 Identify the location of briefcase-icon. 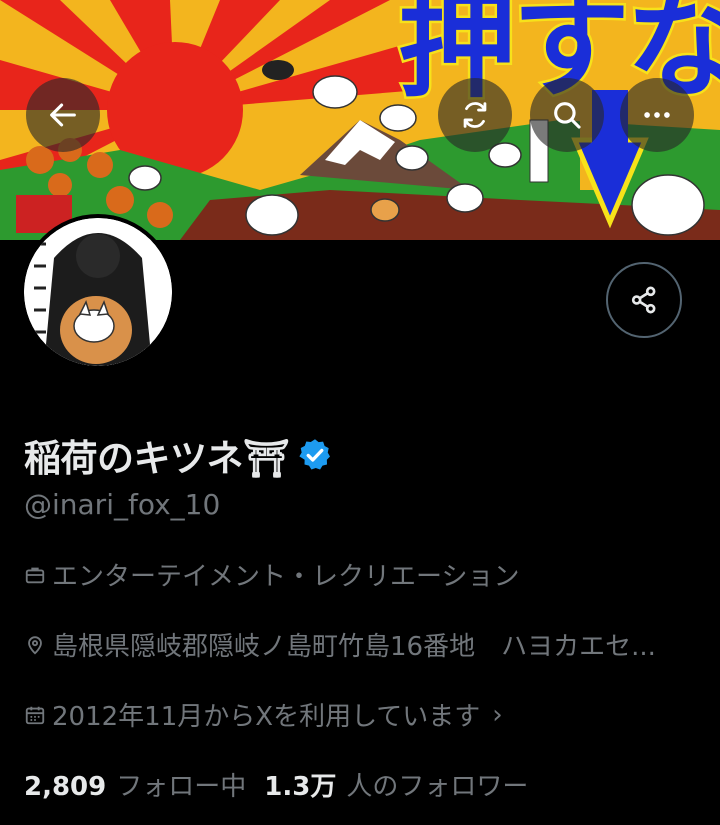
(35, 575).